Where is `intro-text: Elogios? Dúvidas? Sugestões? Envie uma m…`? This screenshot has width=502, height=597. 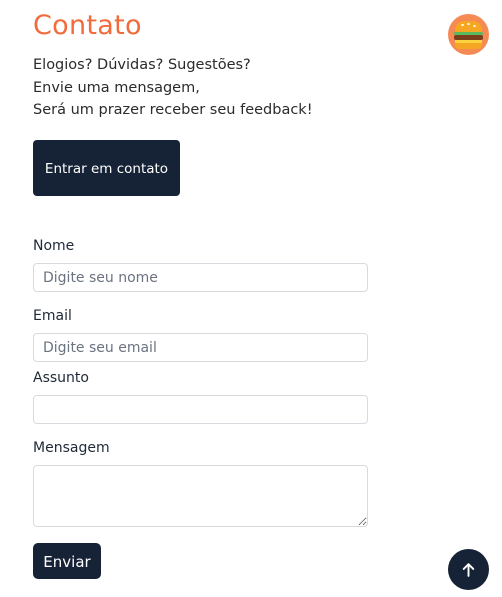
intro-text: Elogios? Dúvidas? Sugestões? Envie uma m… is located at coordinates (173, 88).